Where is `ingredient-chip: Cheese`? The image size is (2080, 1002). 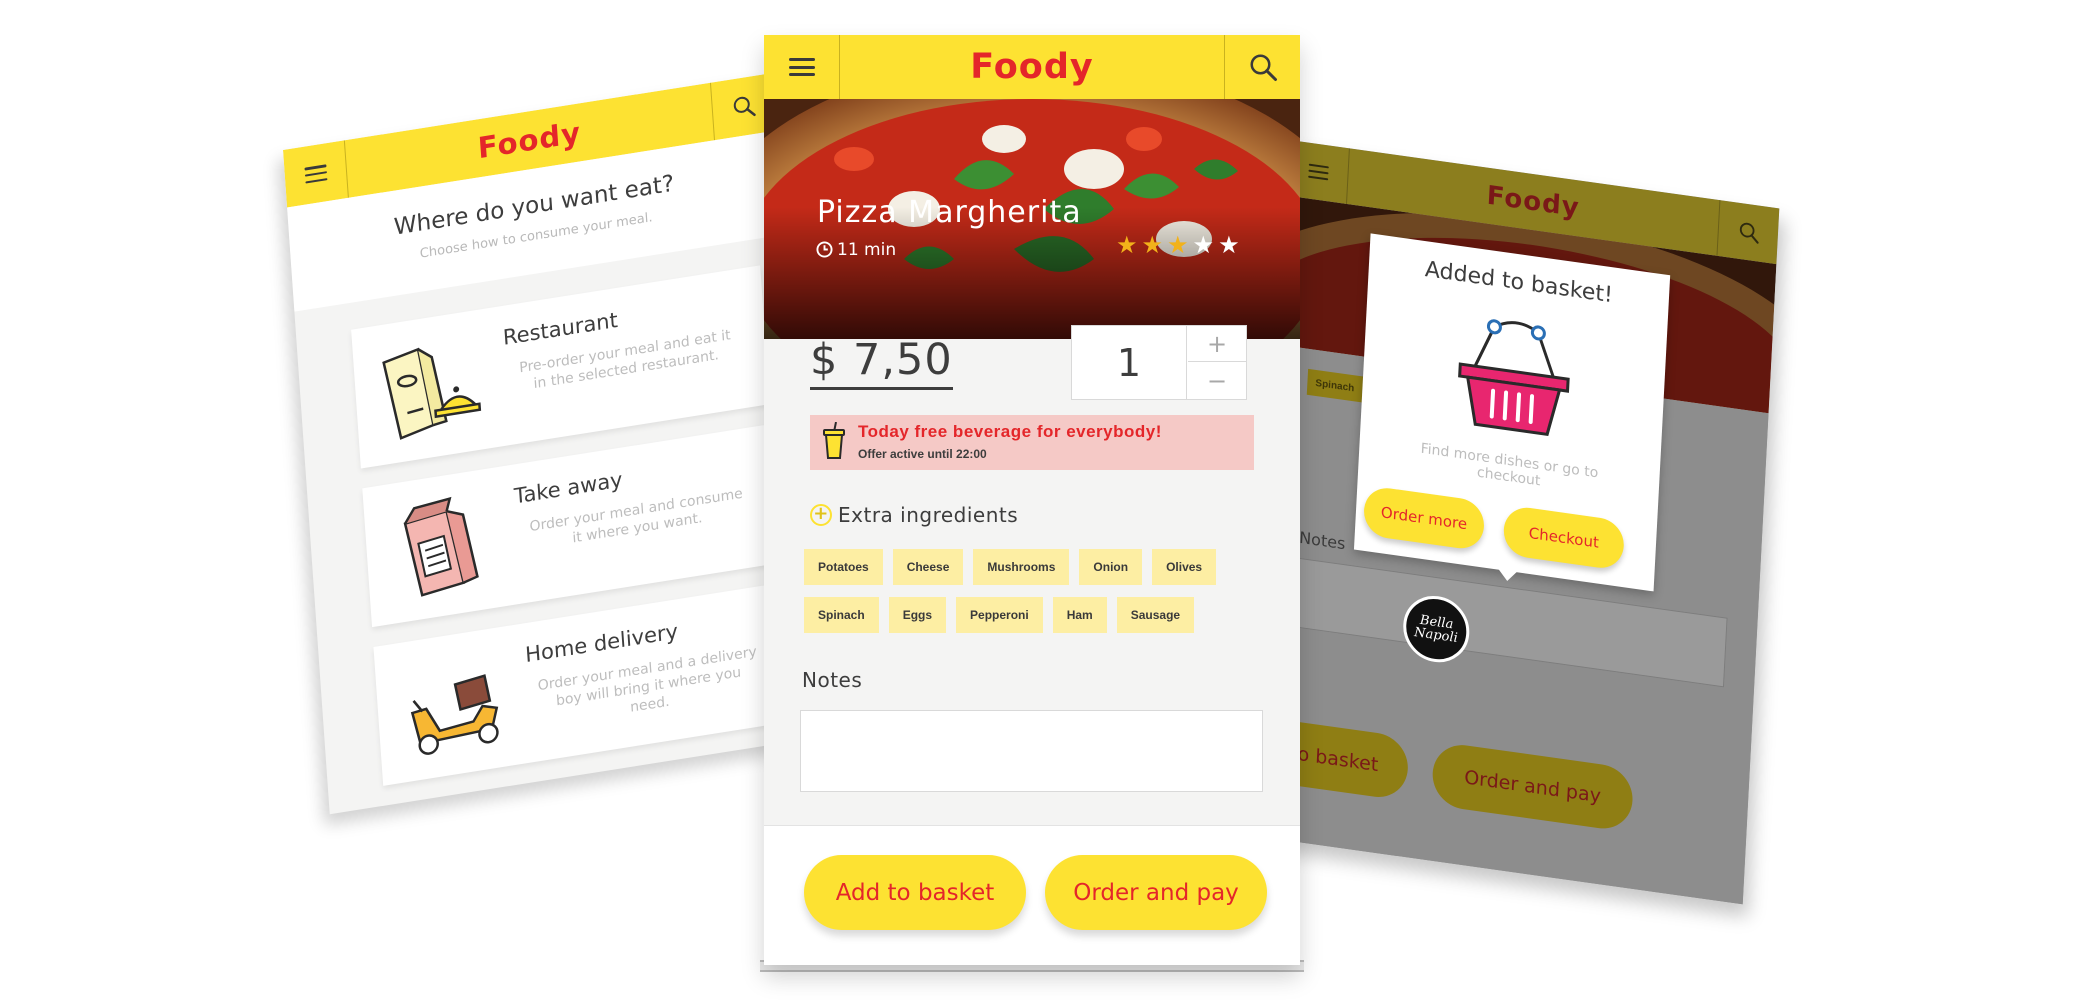 ingredient-chip: Cheese is located at coordinates (928, 567).